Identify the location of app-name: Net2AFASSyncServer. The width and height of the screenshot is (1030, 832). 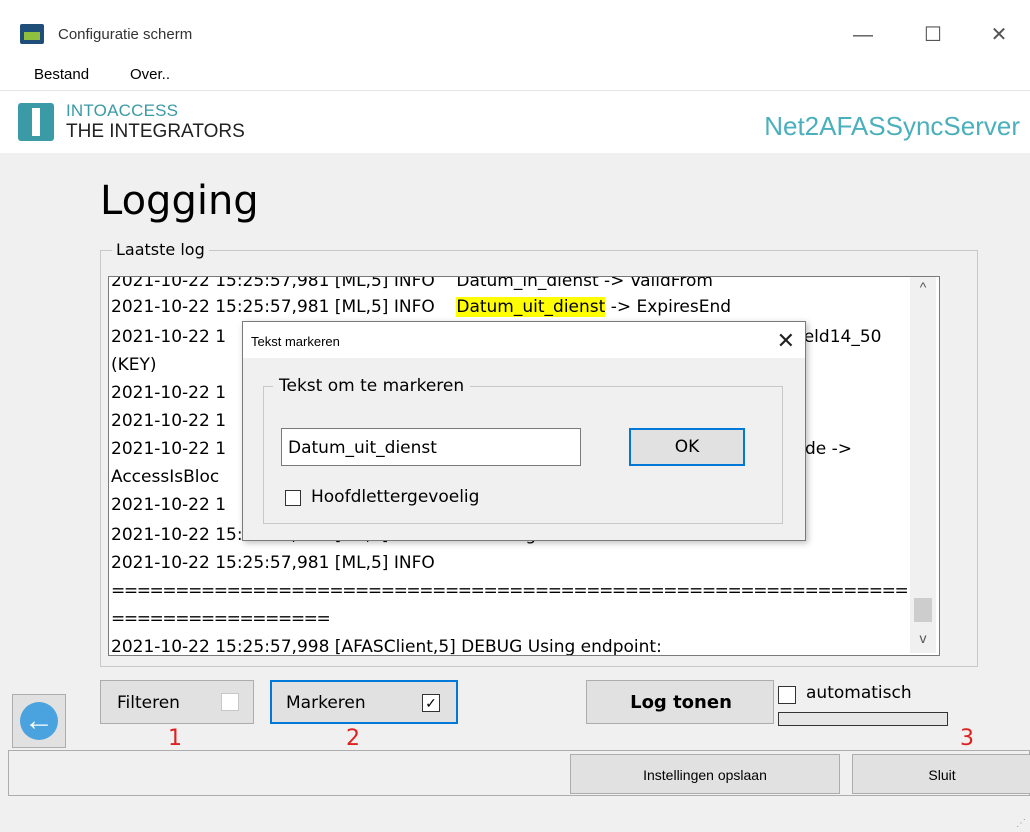
(892, 126).